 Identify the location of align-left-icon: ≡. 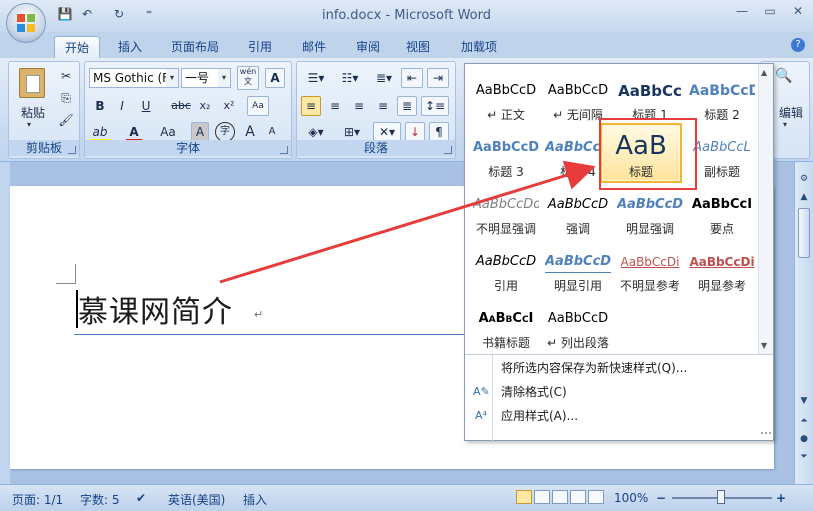
(311, 106).